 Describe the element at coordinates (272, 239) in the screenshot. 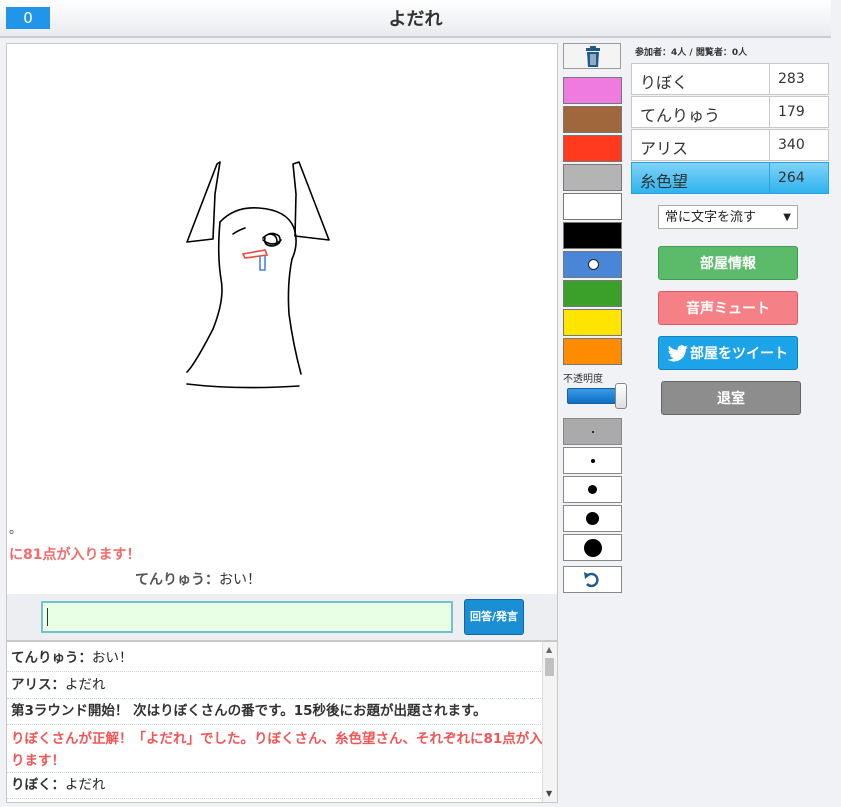

I see `drawing-eye` at that location.